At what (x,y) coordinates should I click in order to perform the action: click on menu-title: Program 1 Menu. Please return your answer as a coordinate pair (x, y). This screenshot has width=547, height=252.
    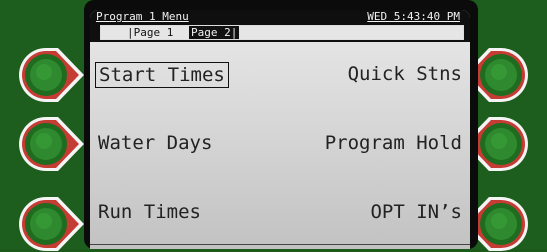
    Looking at the image, I should click on (142, 16).